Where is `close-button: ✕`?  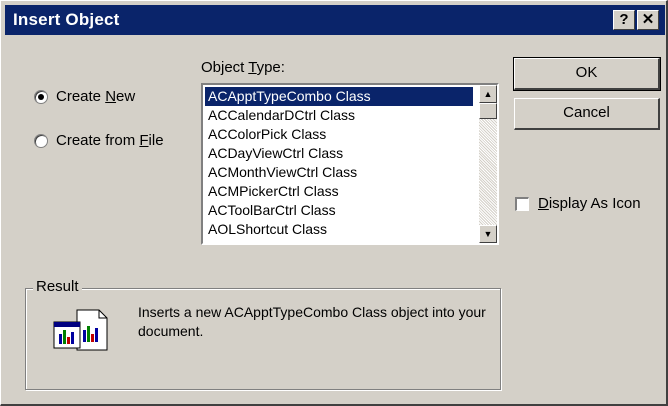 close-button: ✕ is located at coordinates (648, 20).